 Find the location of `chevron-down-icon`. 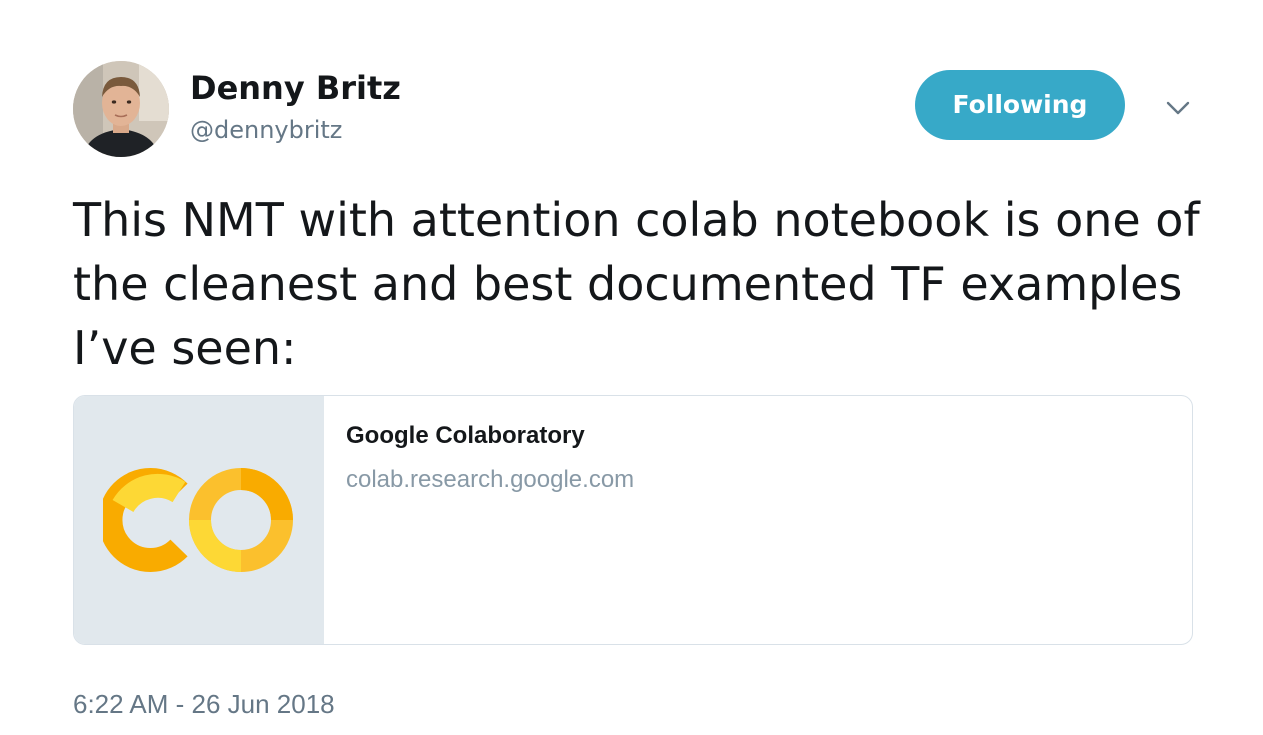

chevron-down-icon is located at coordinates (1178, 108).